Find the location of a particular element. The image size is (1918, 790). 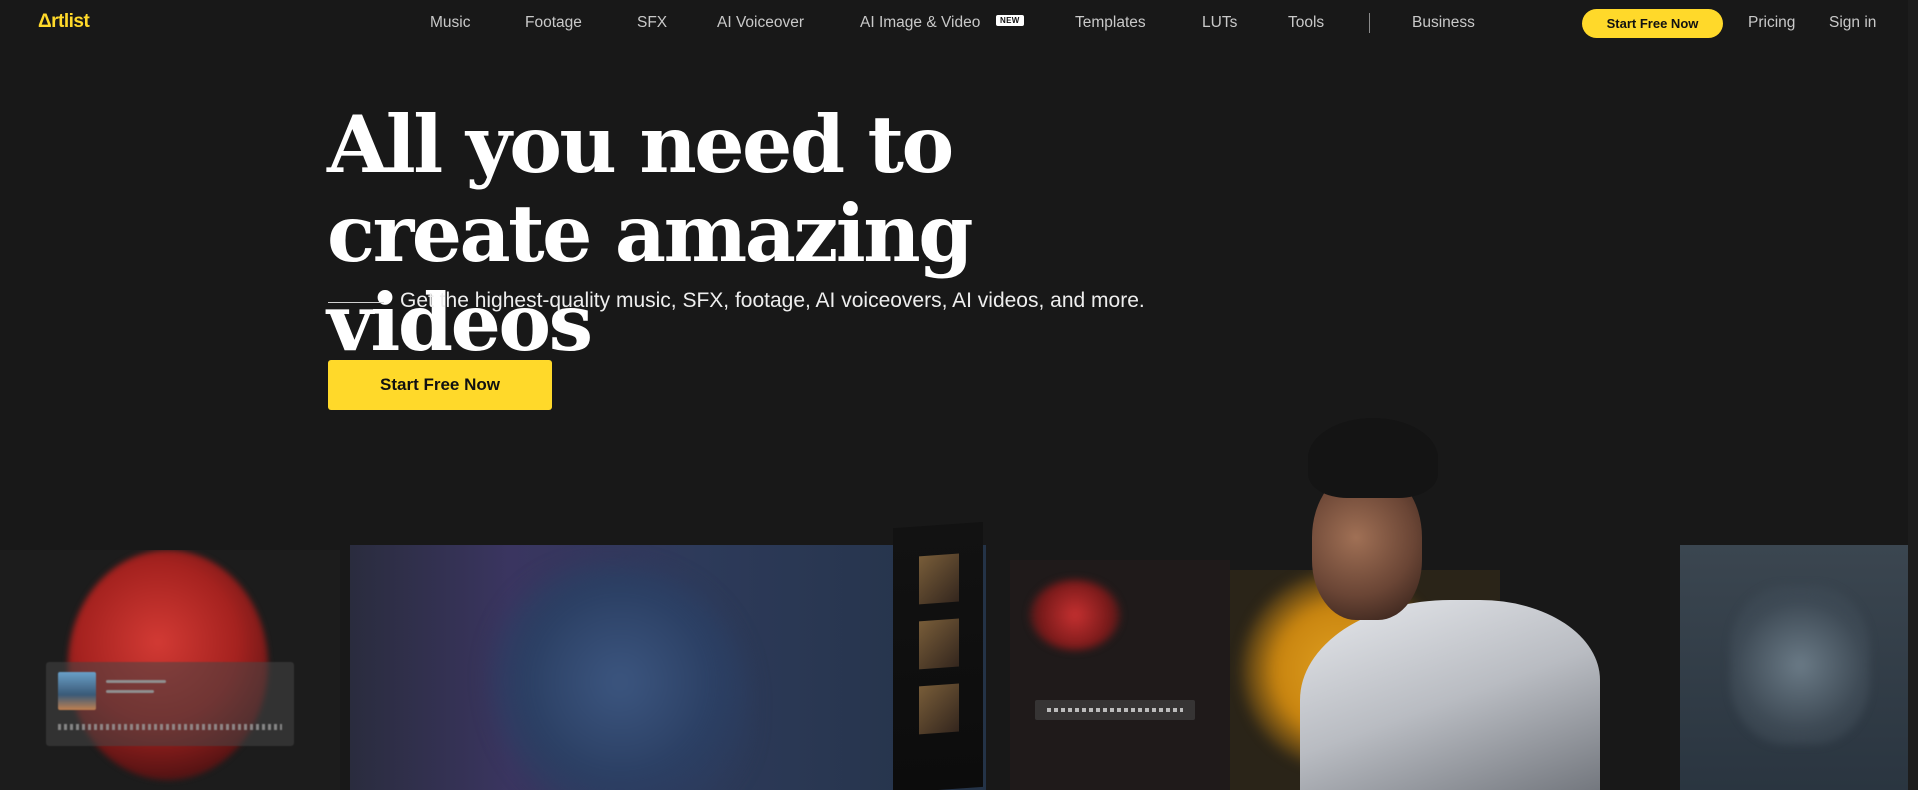

blurred-footage-image is located at coordinates (668, 667).